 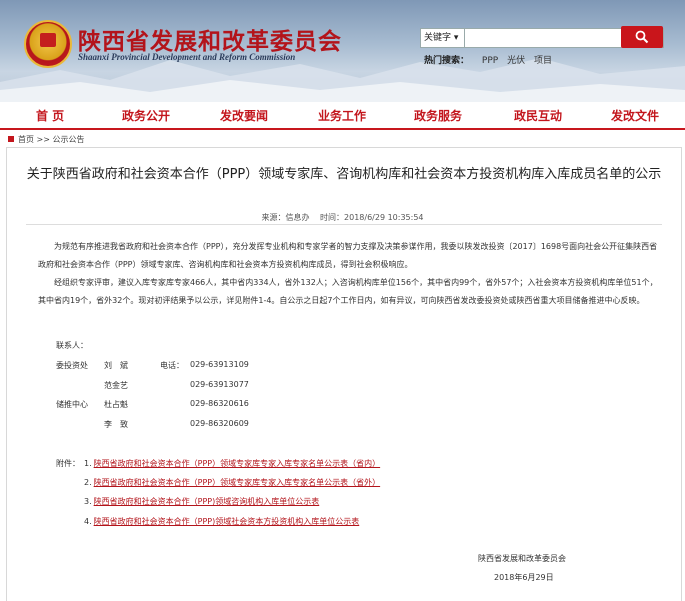 I want to click on breadcrumb-current: 公示公告, so click(x=69, y=139).